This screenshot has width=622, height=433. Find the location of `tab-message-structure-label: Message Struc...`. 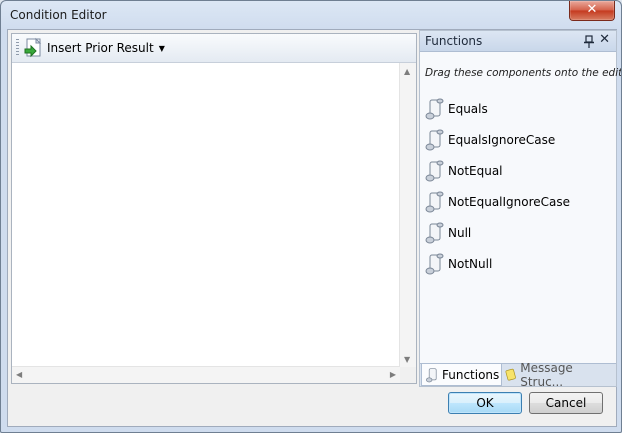

tab-message-structure-label: Message Struc... is located at coordinates (546, 374).